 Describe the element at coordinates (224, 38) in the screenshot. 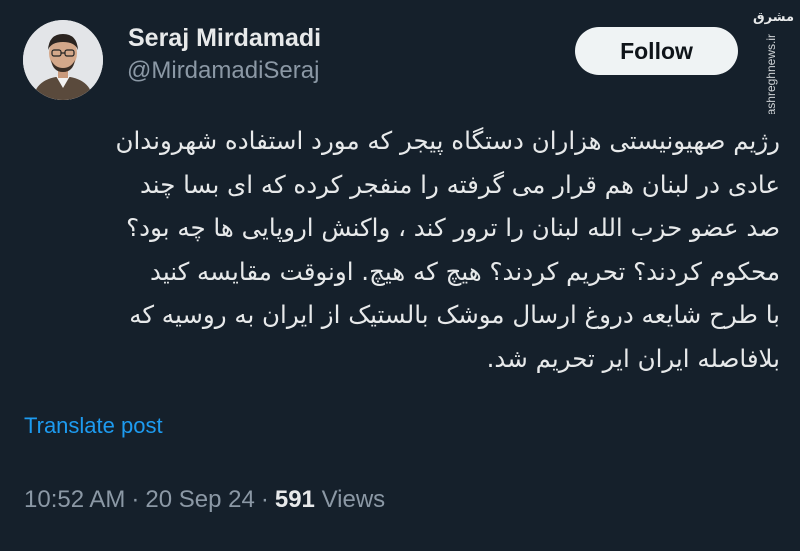

I see `author-name: Seraj Mirdamadi` at that location.